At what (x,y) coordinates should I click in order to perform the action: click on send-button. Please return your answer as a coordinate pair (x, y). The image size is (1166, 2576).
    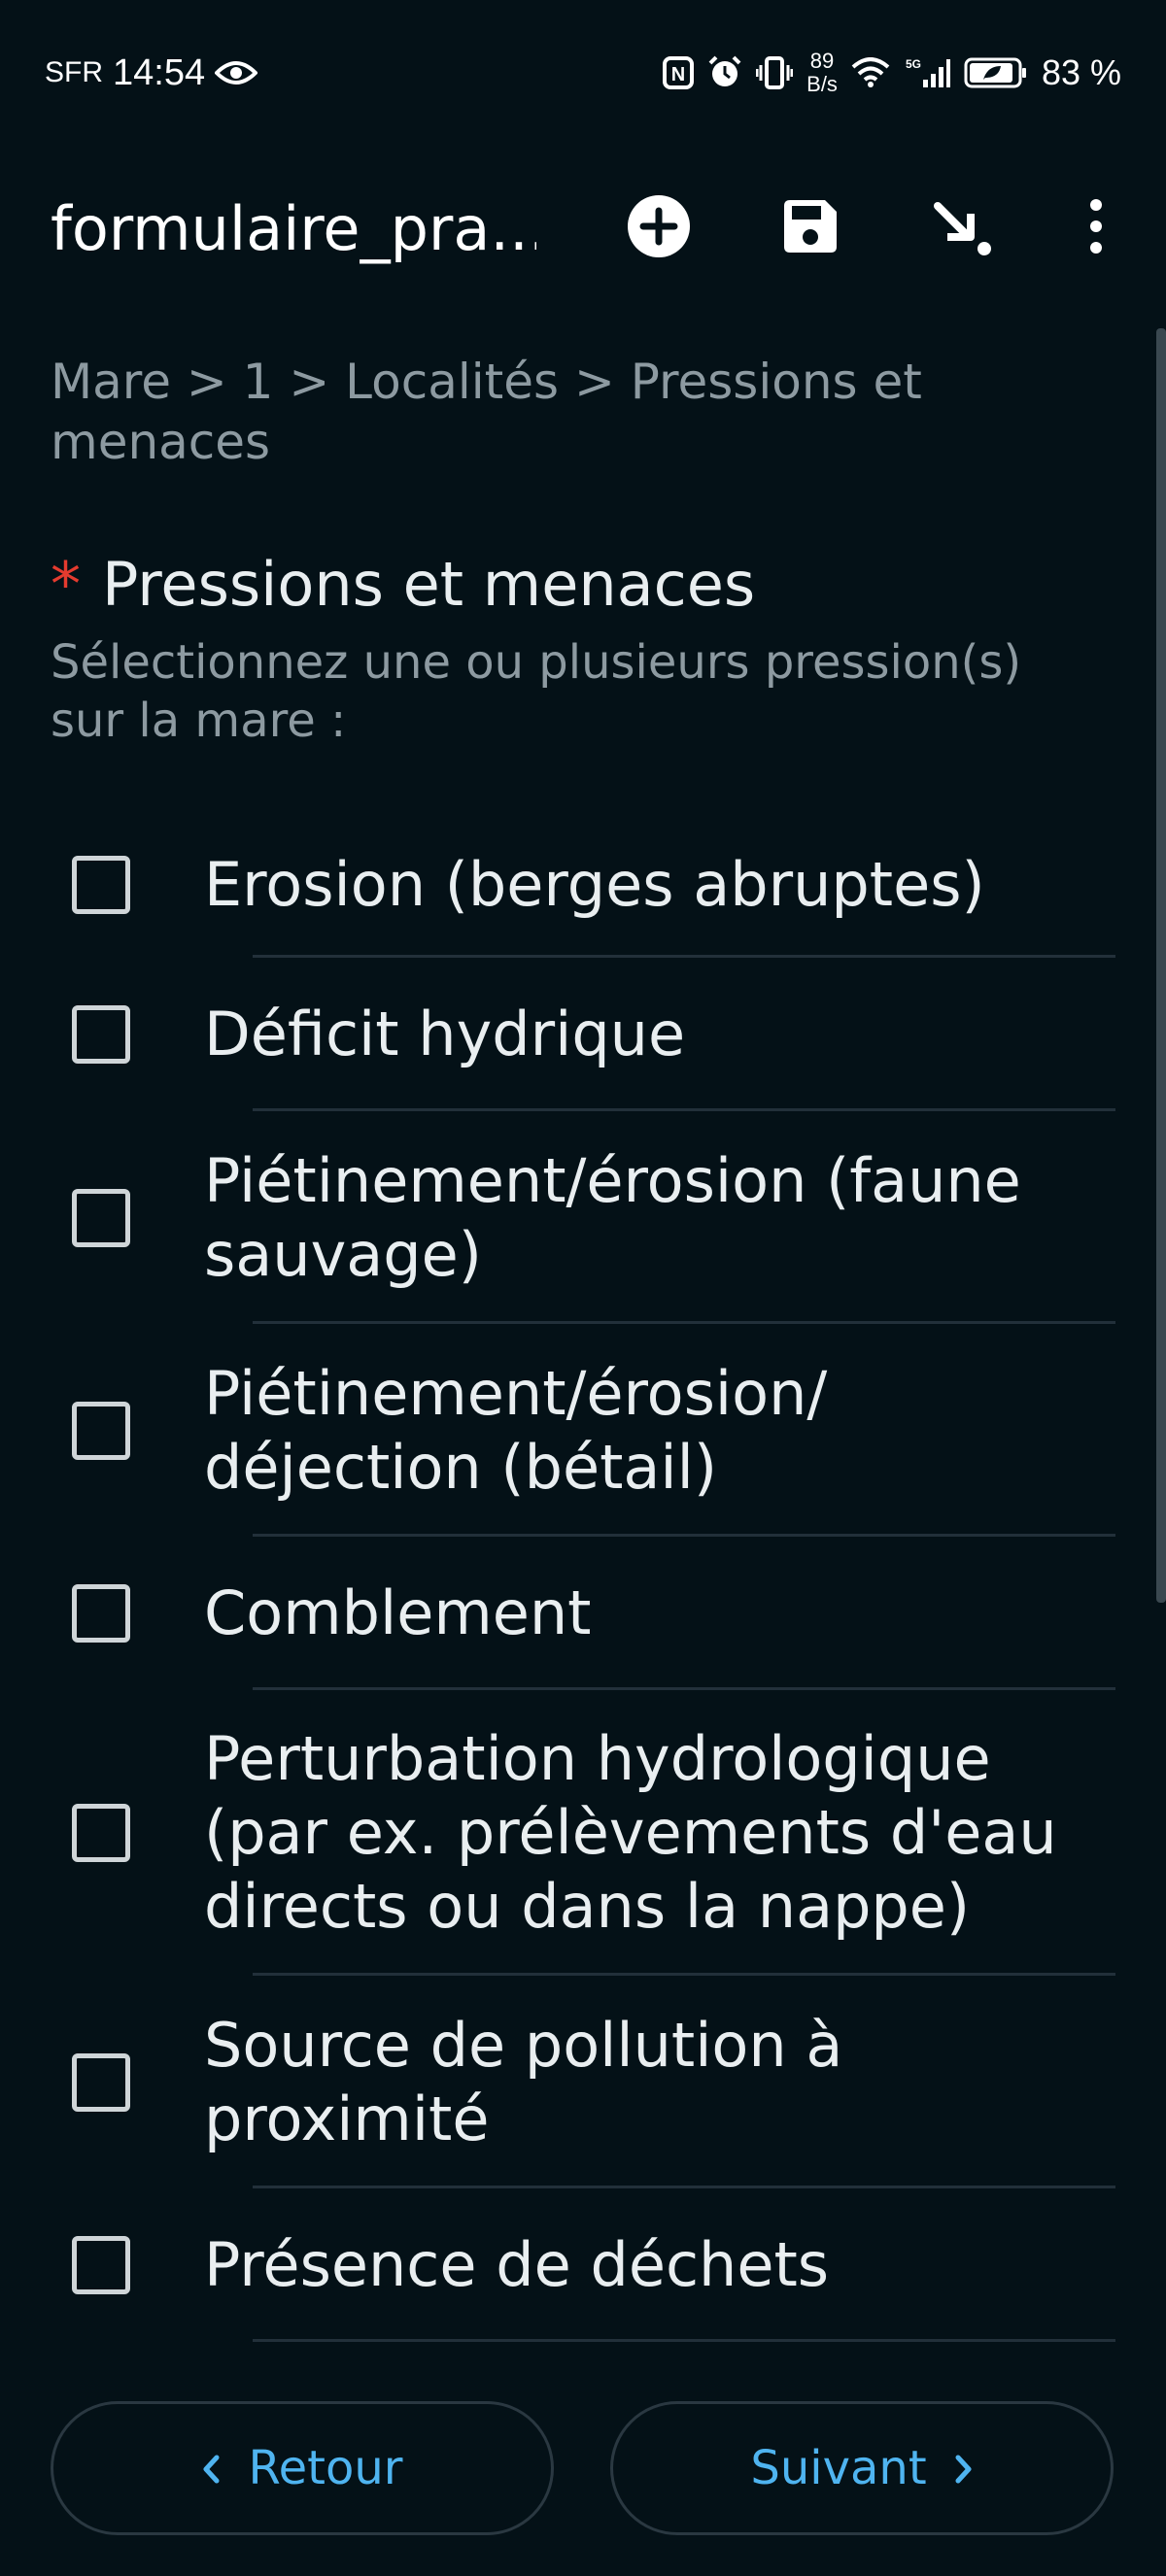
    Looking at the image, I should click on (962, 228).